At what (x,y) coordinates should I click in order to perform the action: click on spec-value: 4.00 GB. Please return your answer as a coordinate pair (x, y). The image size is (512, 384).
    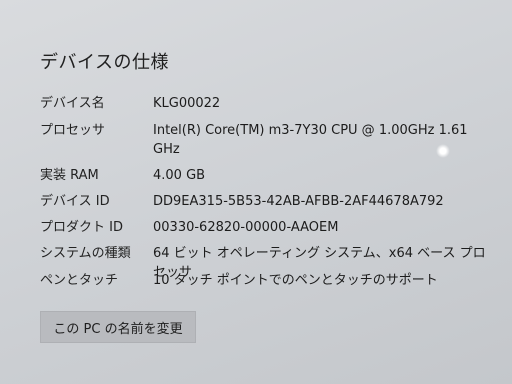
    Looking at the image, I should click on (179, 175).